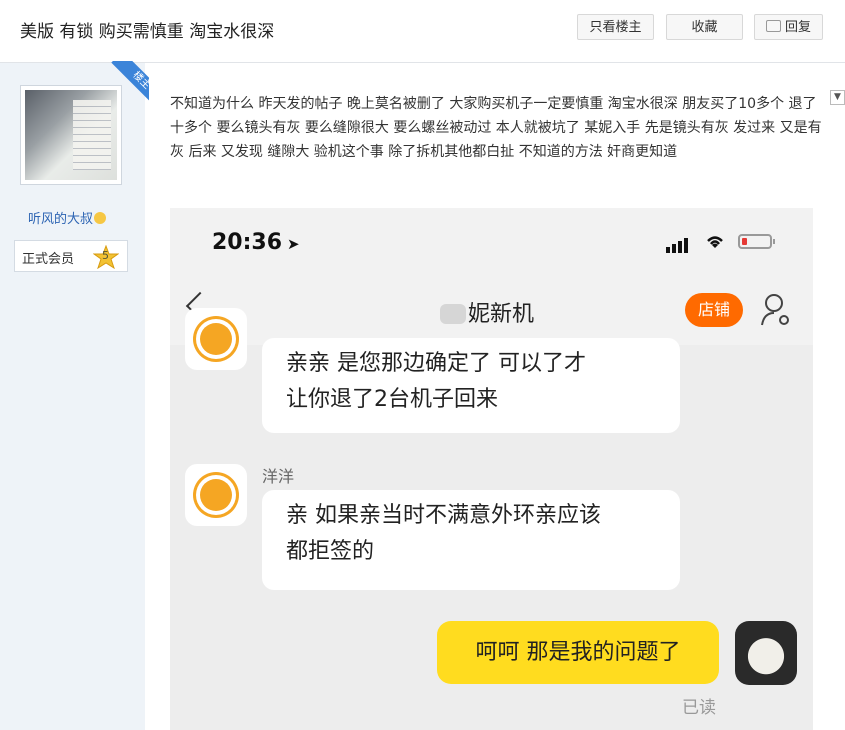 The image size is (845, 730). Describe the element at coordinates (704, 27) in the screenshot. I see `favorite-button: 收藏` at that location.